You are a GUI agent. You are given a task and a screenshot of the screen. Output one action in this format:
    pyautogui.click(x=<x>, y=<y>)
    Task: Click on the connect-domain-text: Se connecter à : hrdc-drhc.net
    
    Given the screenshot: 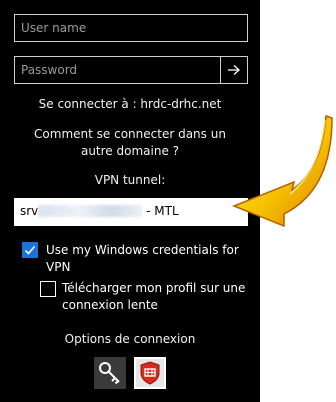 What is the action you would take?
    pyautogui.click(x=130, y=104)
    